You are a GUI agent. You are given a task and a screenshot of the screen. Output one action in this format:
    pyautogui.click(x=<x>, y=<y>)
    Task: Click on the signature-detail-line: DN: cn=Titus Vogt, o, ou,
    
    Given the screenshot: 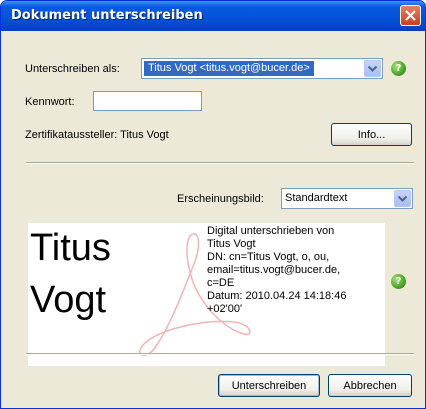 What is the action you would take?
    pyautogui.click(x=268, y=257)
    